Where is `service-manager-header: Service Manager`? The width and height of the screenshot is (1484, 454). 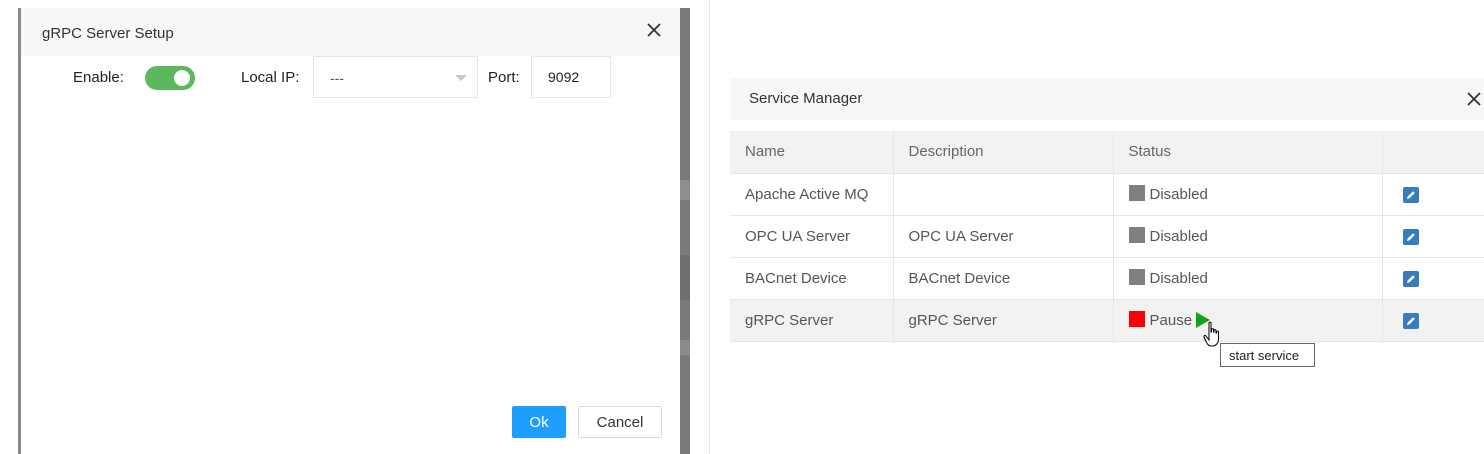
service-manager-header: Service Manager is located at coordinates (1107, 99).